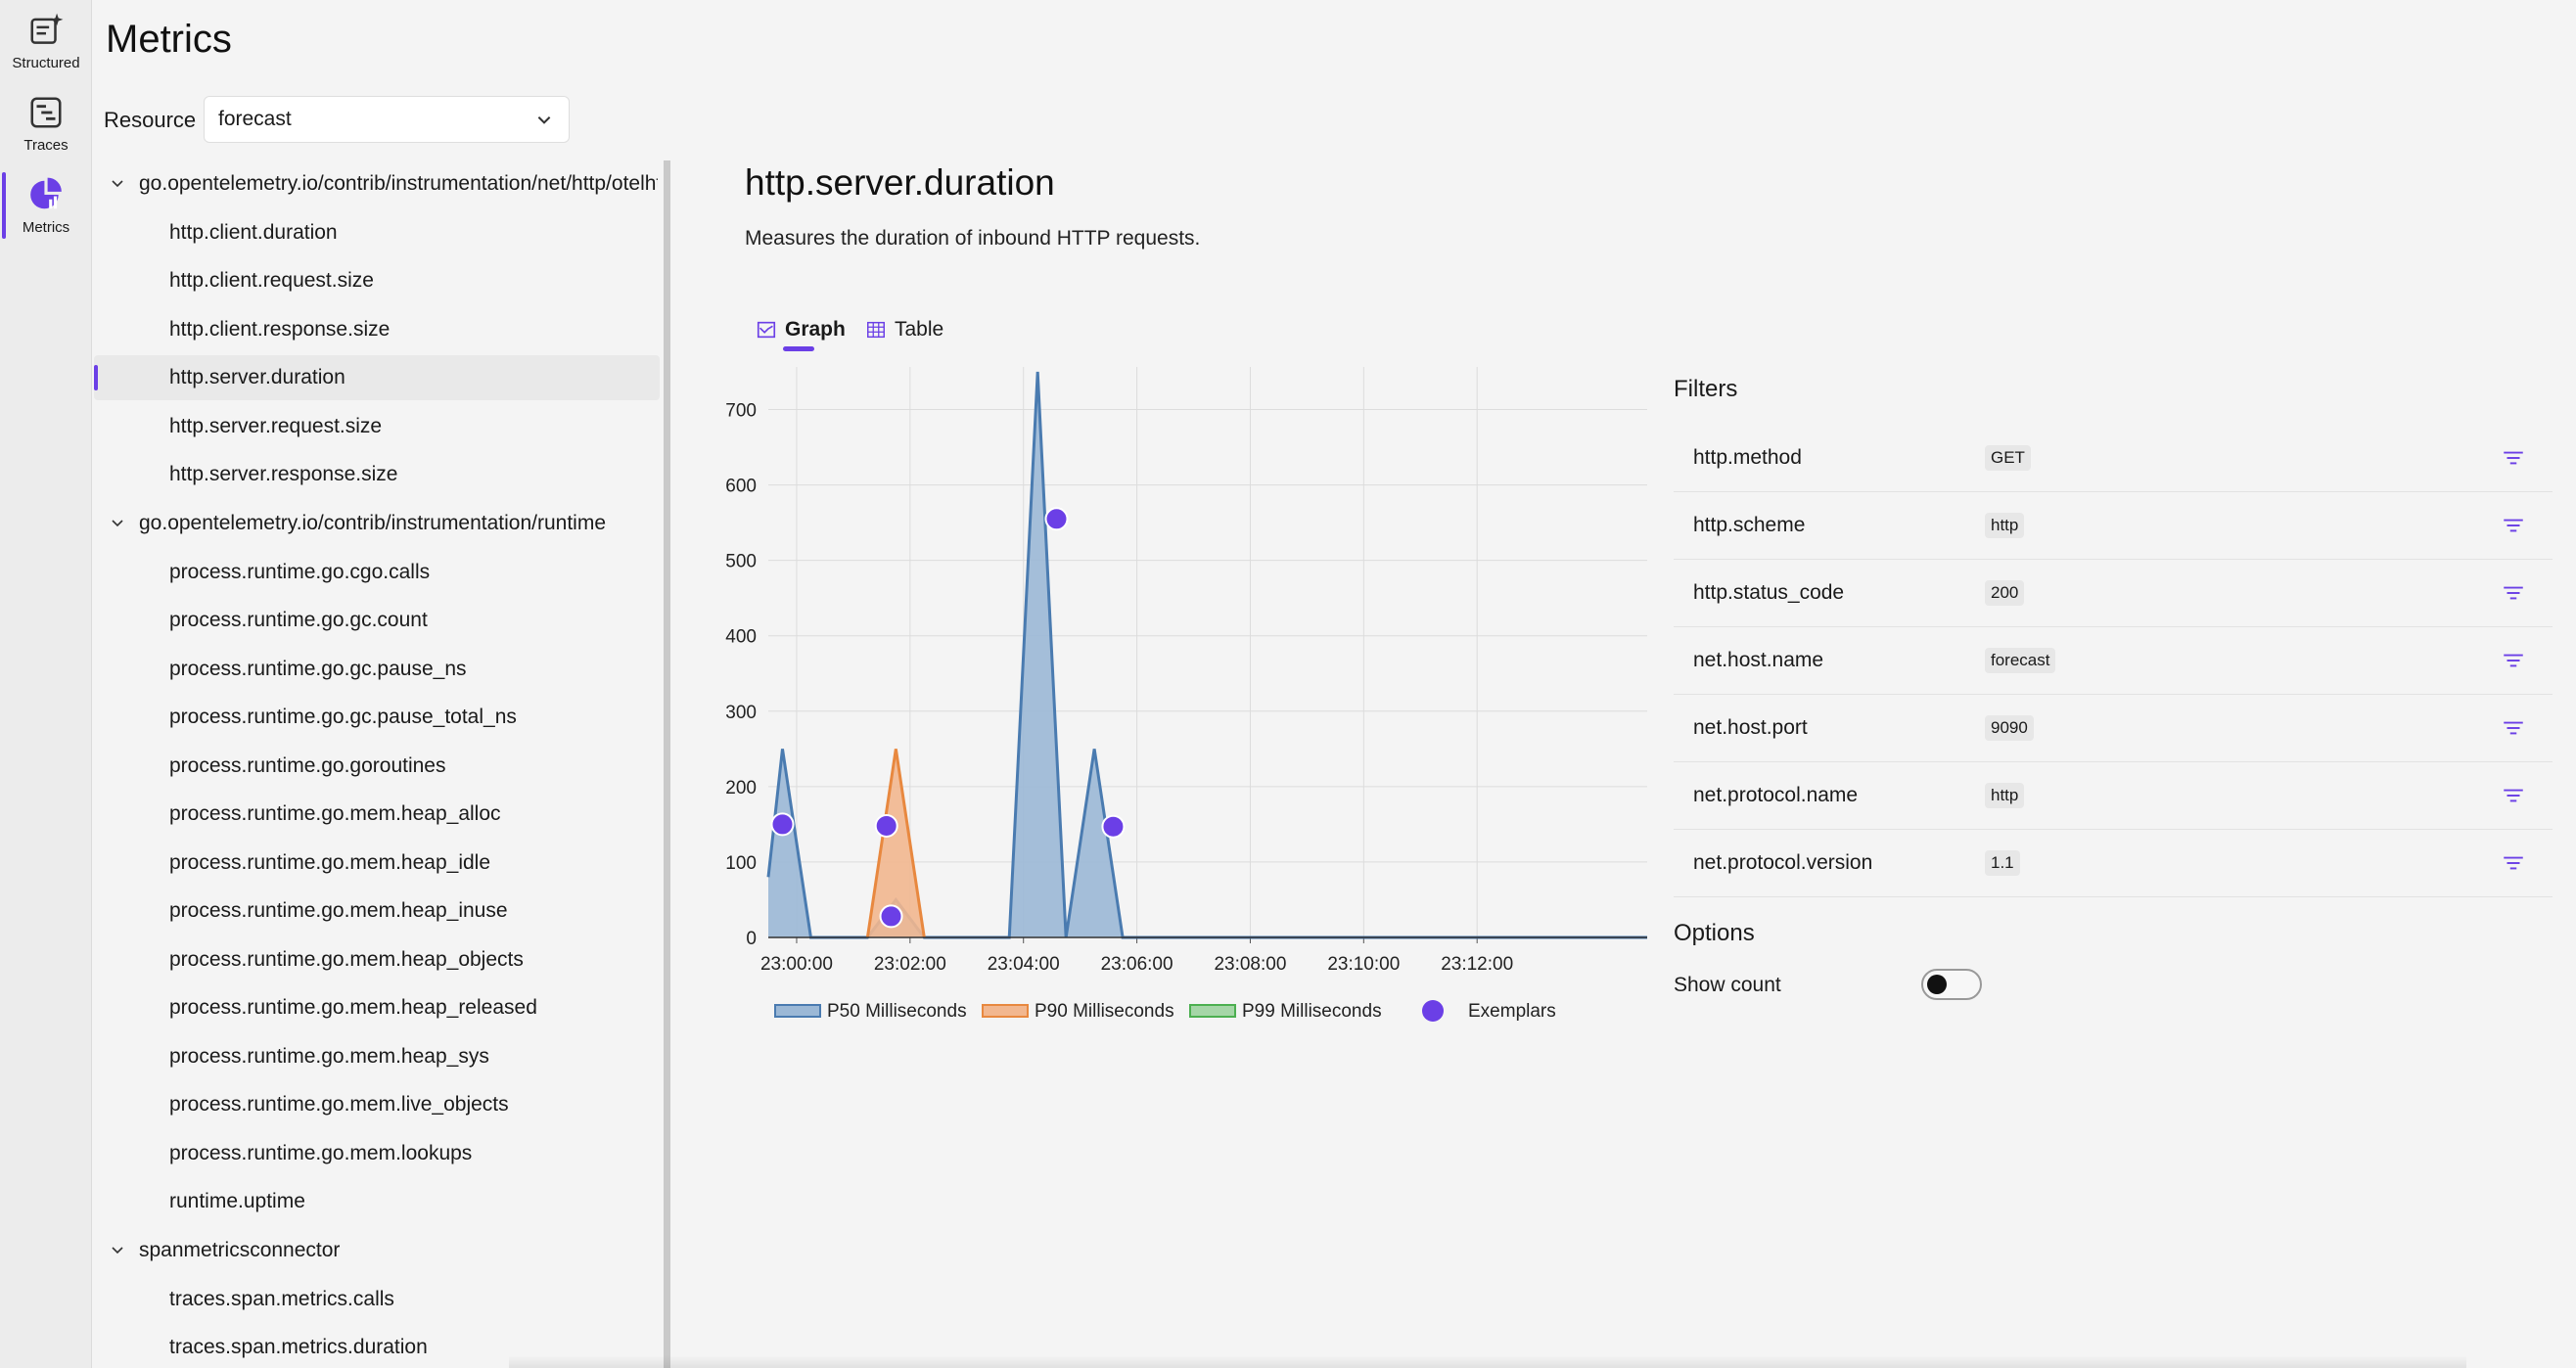 This screenshot has width=2576, height=1368. Describe the element at coordinates (384, 1250) in the screenshot. I see `tree-group: spanmetricsconnector` at that location.